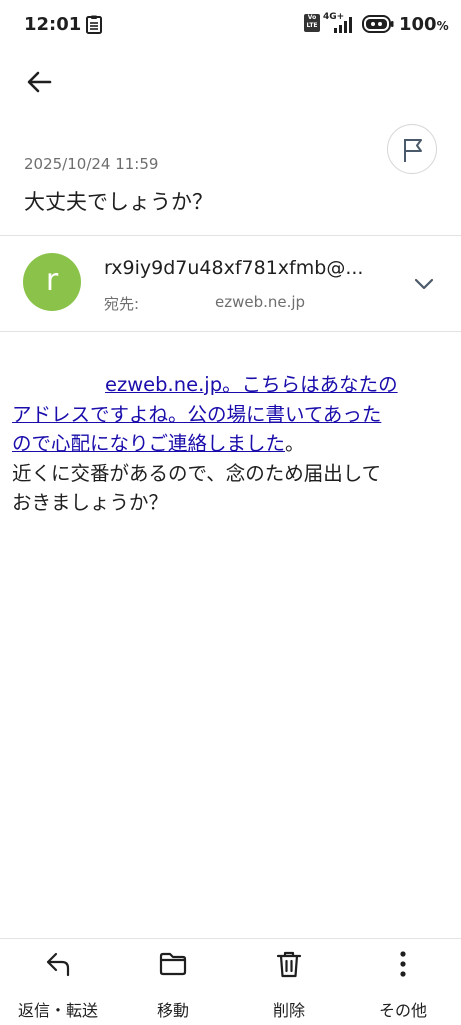 The height and width of the screenshot is (1025, 461). What do you see at coordinates (424, 284) in the screenshot?
I see `chevron-down-icon` at bounding box center [424, 284].